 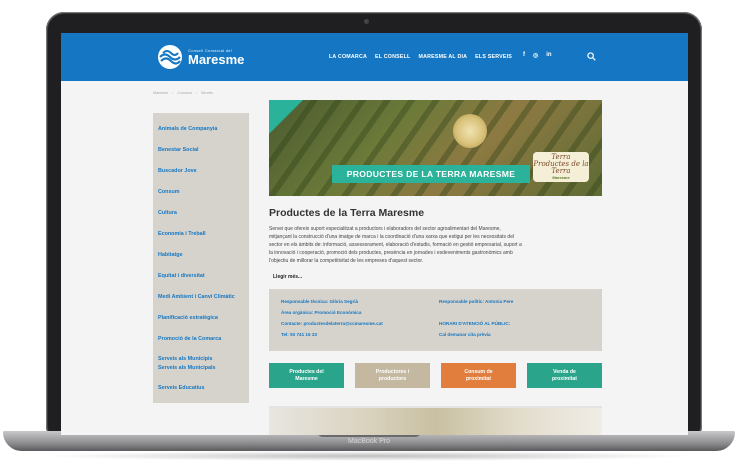 I want to click on laptop-brand-label: MacBook Pro, so click(x=369, y=441).